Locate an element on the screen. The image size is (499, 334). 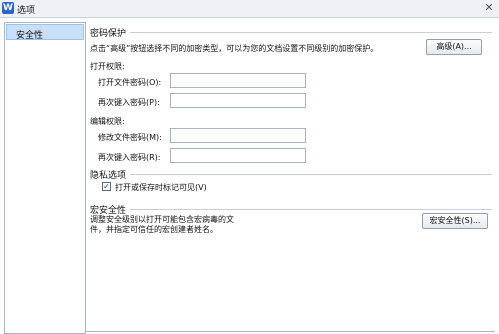
modify-password-label: 修改文件密码(M): is located at coordinates (130, 137).